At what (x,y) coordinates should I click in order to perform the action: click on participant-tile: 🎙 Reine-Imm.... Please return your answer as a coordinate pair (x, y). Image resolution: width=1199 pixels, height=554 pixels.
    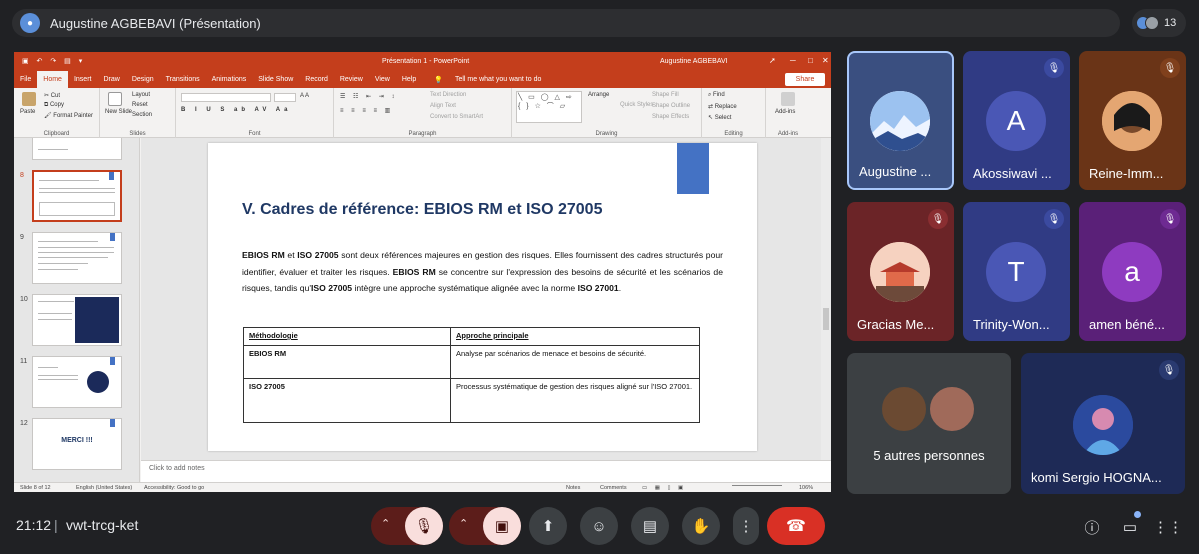
    Looking at the image, I should click on (1132, 120).